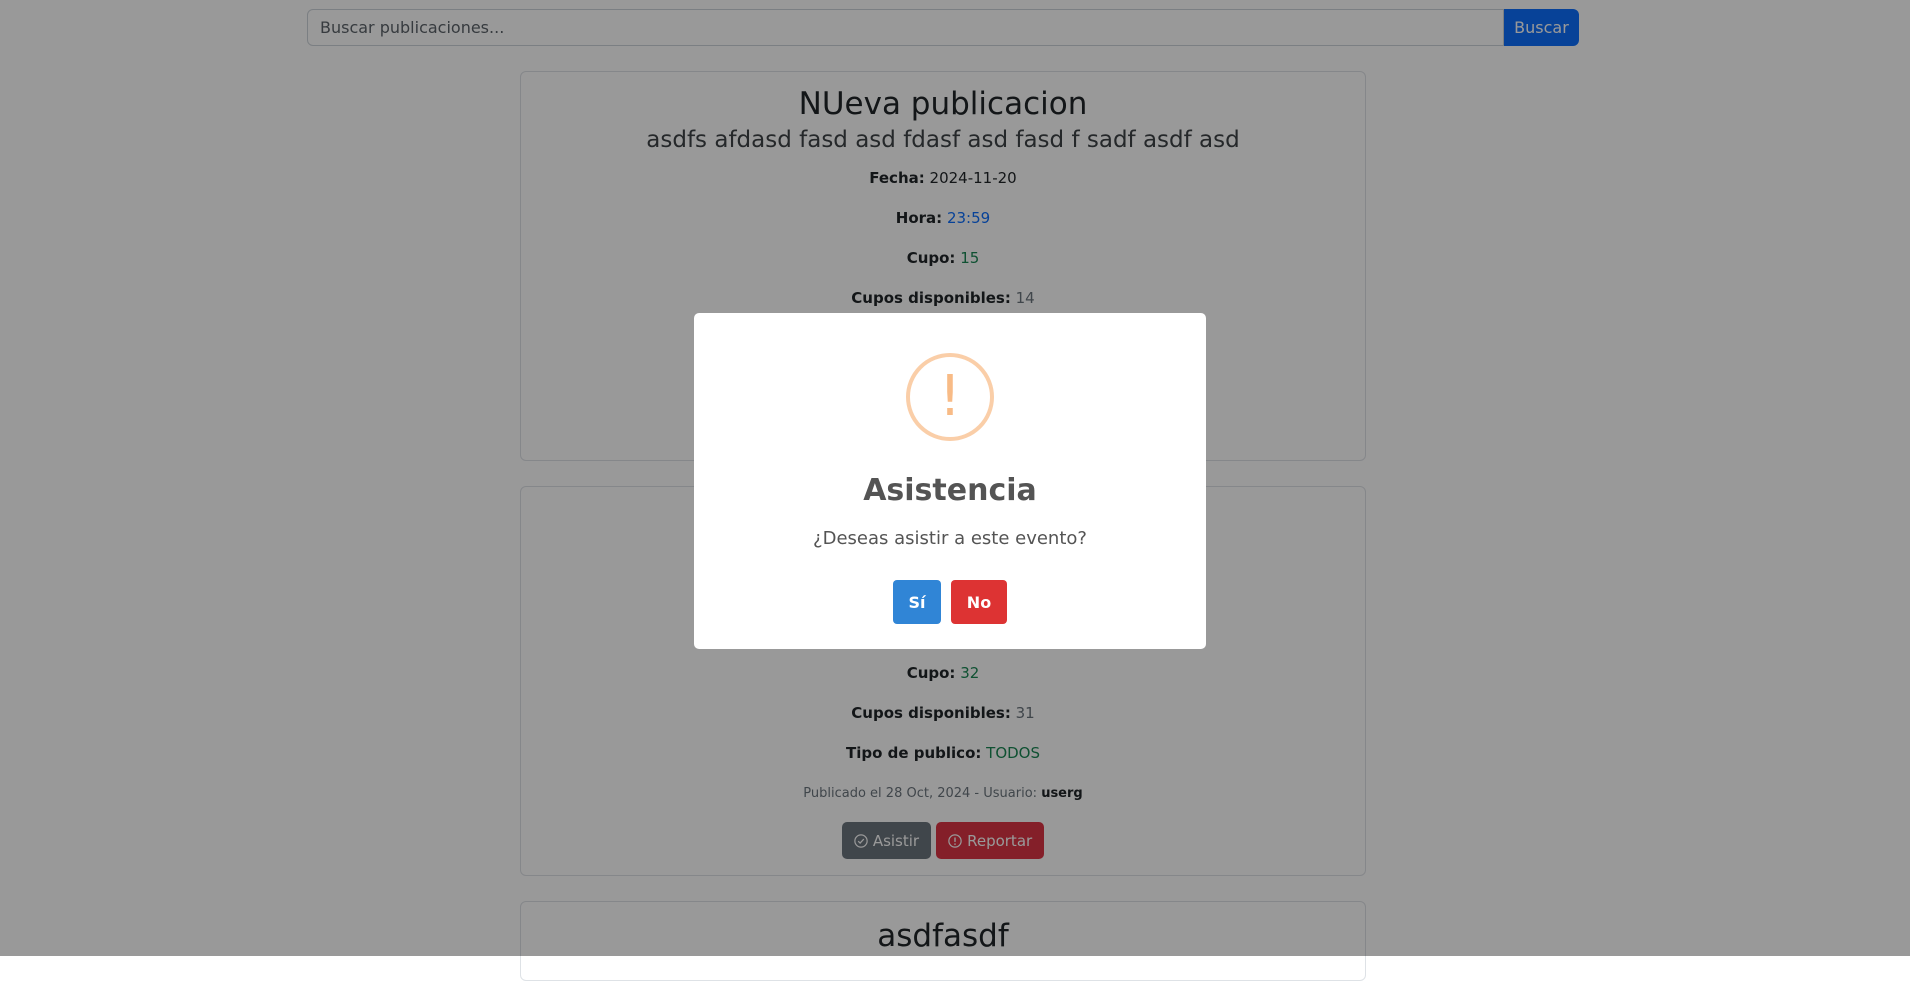 This screenshot has height=981, width=1910. Describe the element at coordinates (979, 602) in the screenshot. I see `cancel-button: No` at that location.